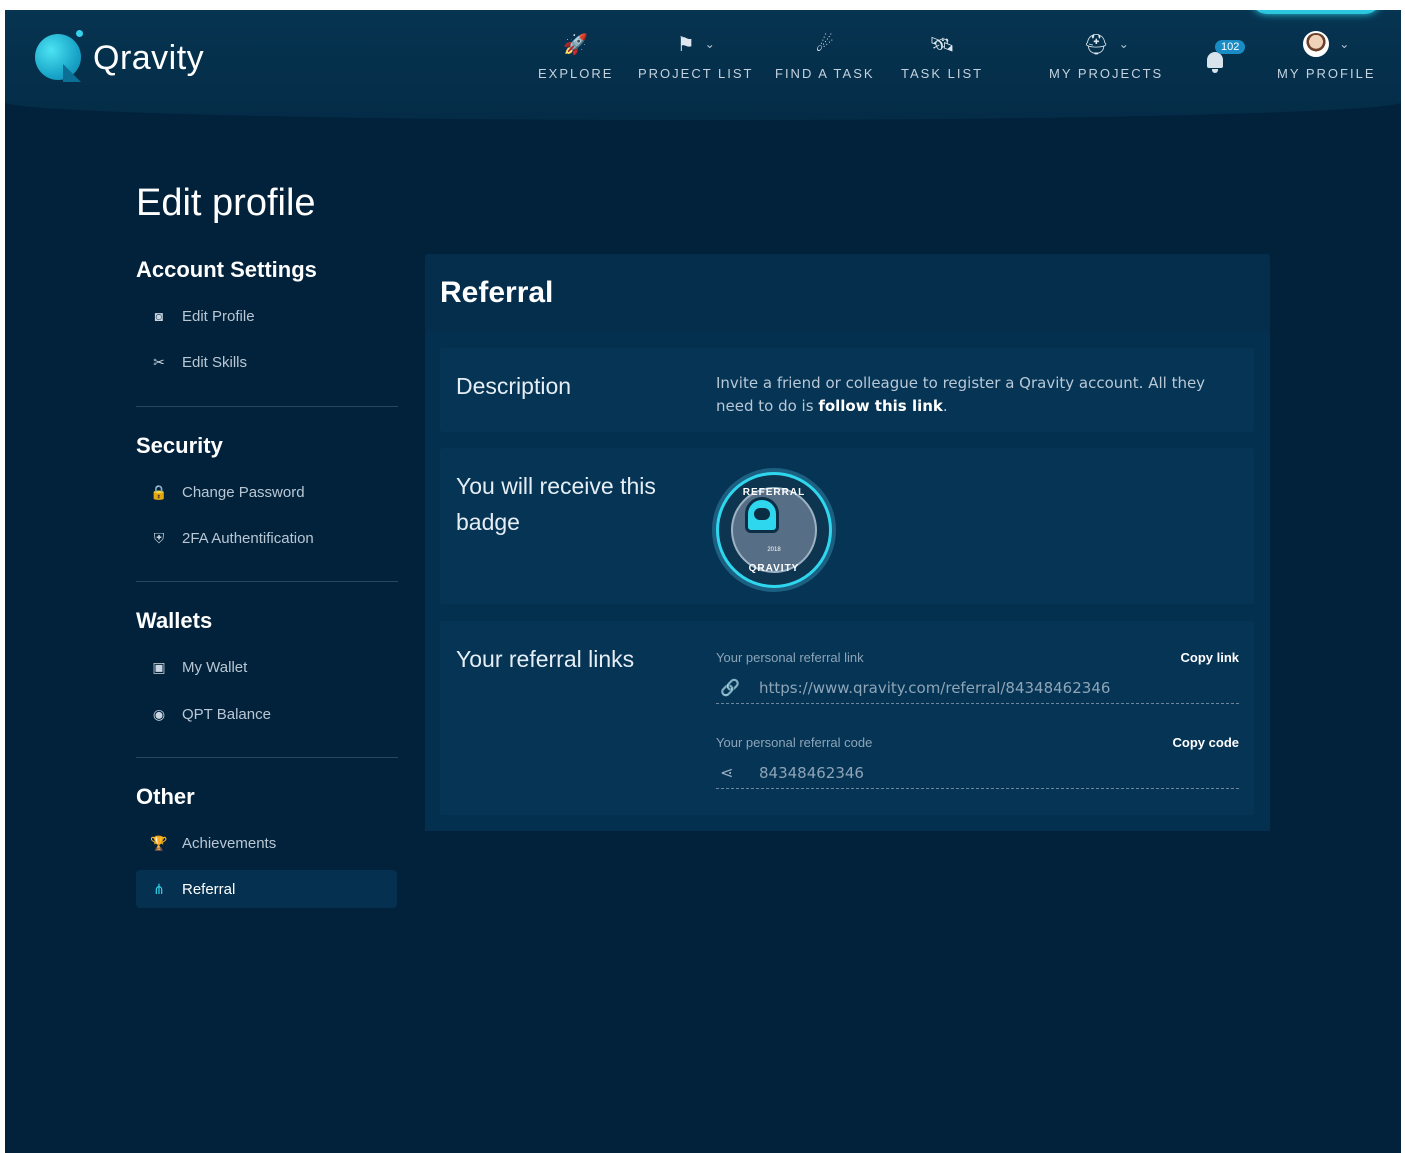 Image resolution: width=1405 pixels, height=1153 pixels. I want to click on sidebar-item-label: Edit Profile, so click(218, 316).